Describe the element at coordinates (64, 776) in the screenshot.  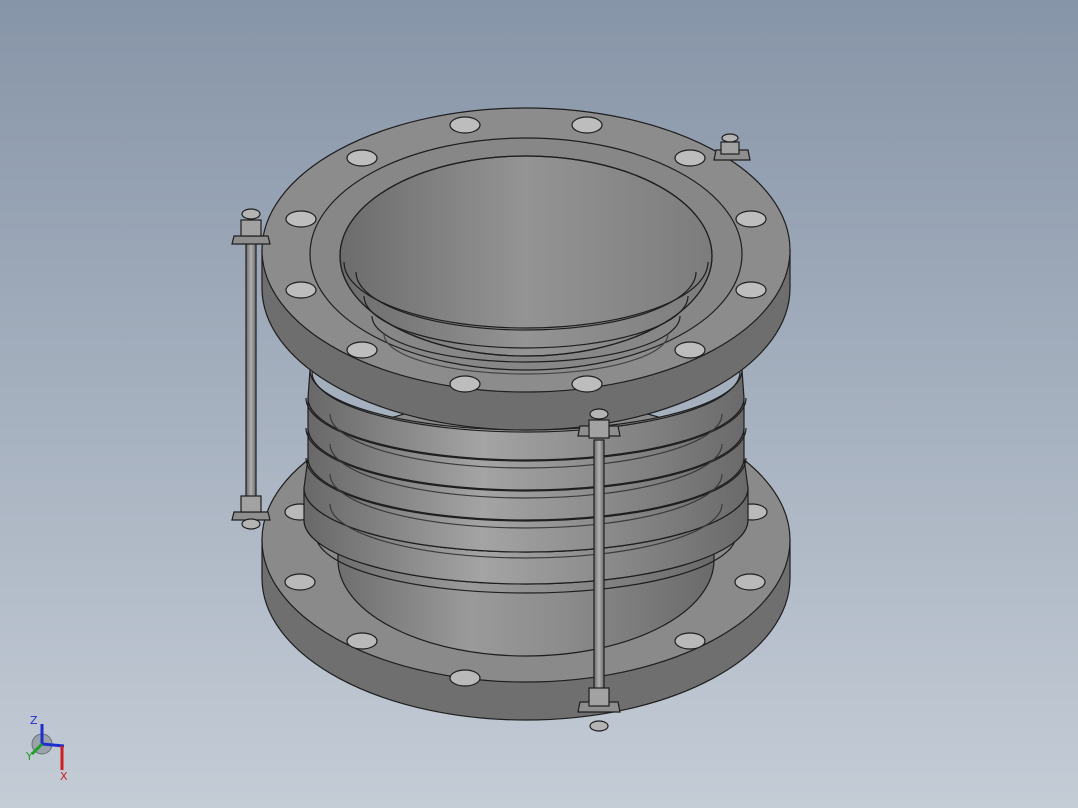
I see `x-axis-label: X` at that location.